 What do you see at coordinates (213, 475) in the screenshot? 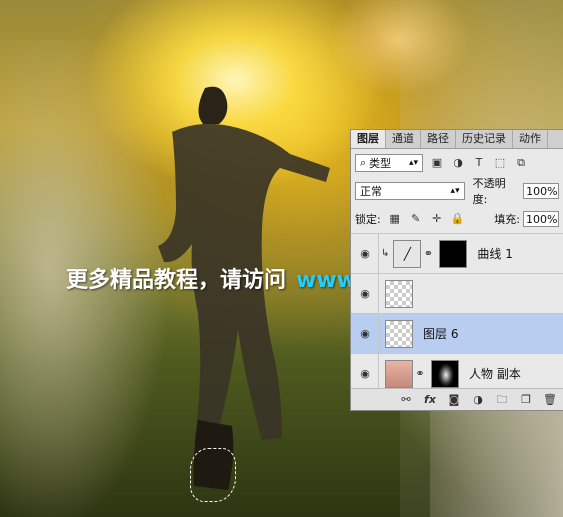
I see `marquee-selection` at bounding box center [213, 475].